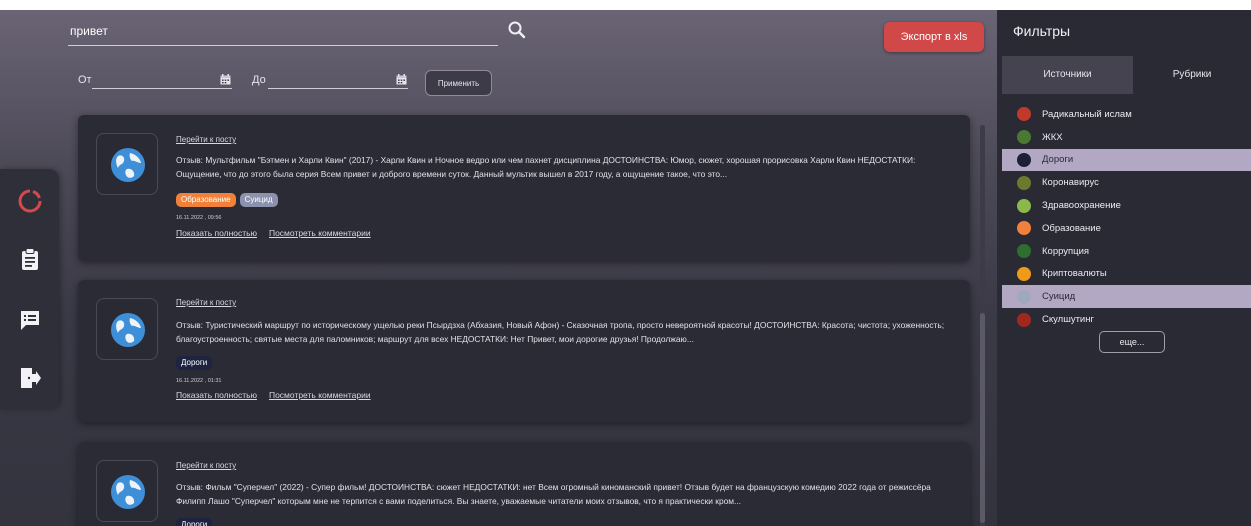 Image resolution: width=1251 pixels, height=526 pixels. Describe the element at coordinates (1067, 75) in the screenshot. I see `tab-sources: Источники` at that location.